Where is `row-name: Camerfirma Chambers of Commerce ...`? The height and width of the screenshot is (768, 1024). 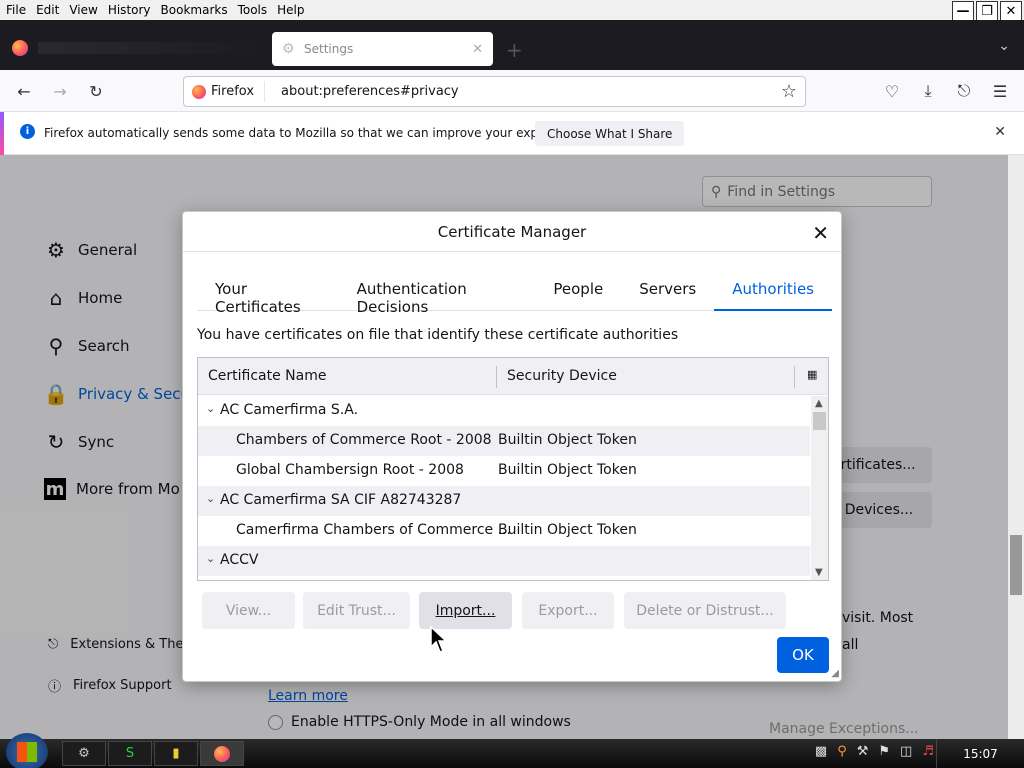 row-name: Camerfirma Chambers of Commerce ... is located at coordinates (373, 530).